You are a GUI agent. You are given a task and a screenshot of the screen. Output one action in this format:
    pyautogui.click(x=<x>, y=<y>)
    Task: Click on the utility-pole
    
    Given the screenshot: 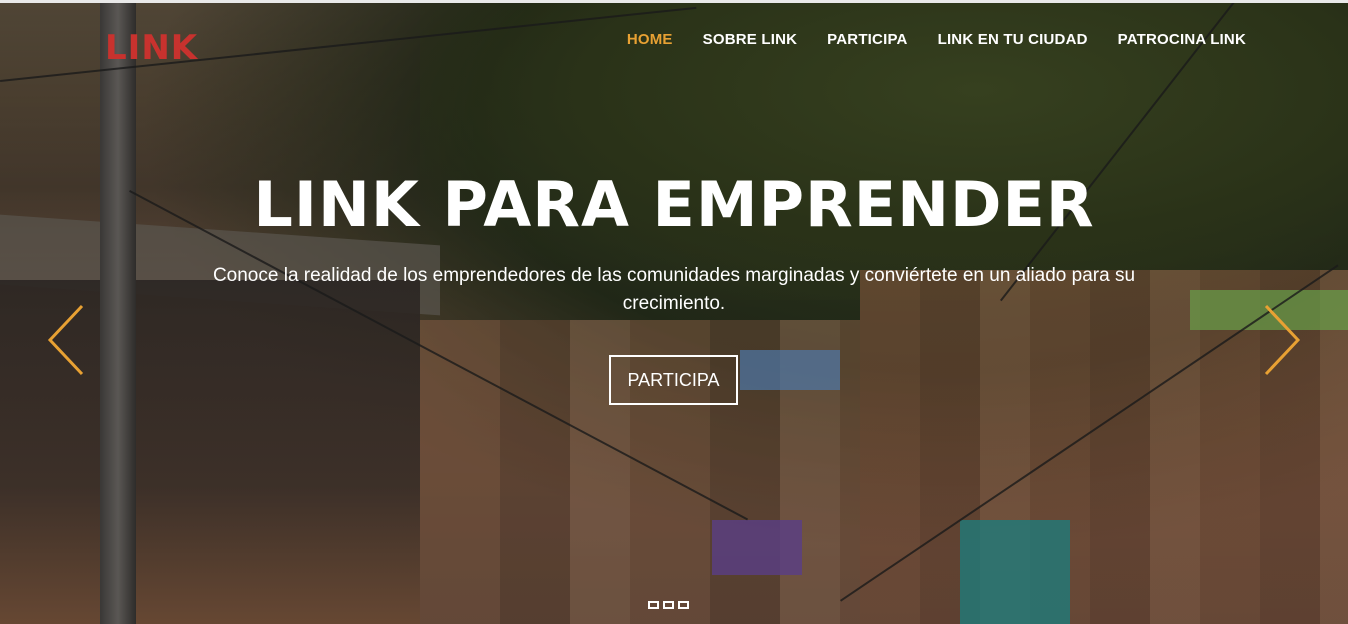 What is the action you would take?
    pyautogui.click(x=118, y=312)
    